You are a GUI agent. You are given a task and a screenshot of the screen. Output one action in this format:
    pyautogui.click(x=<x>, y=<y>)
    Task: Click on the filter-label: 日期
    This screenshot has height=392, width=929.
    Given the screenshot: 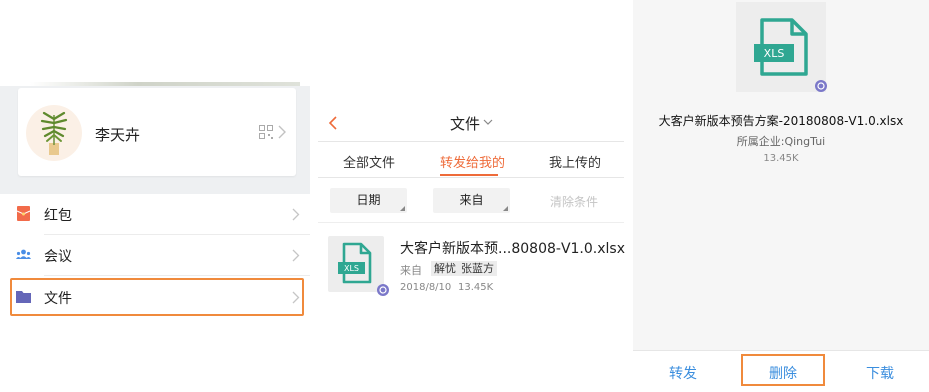 What is the action you would take?
    pyautogui.click(x=368, y=200)
    